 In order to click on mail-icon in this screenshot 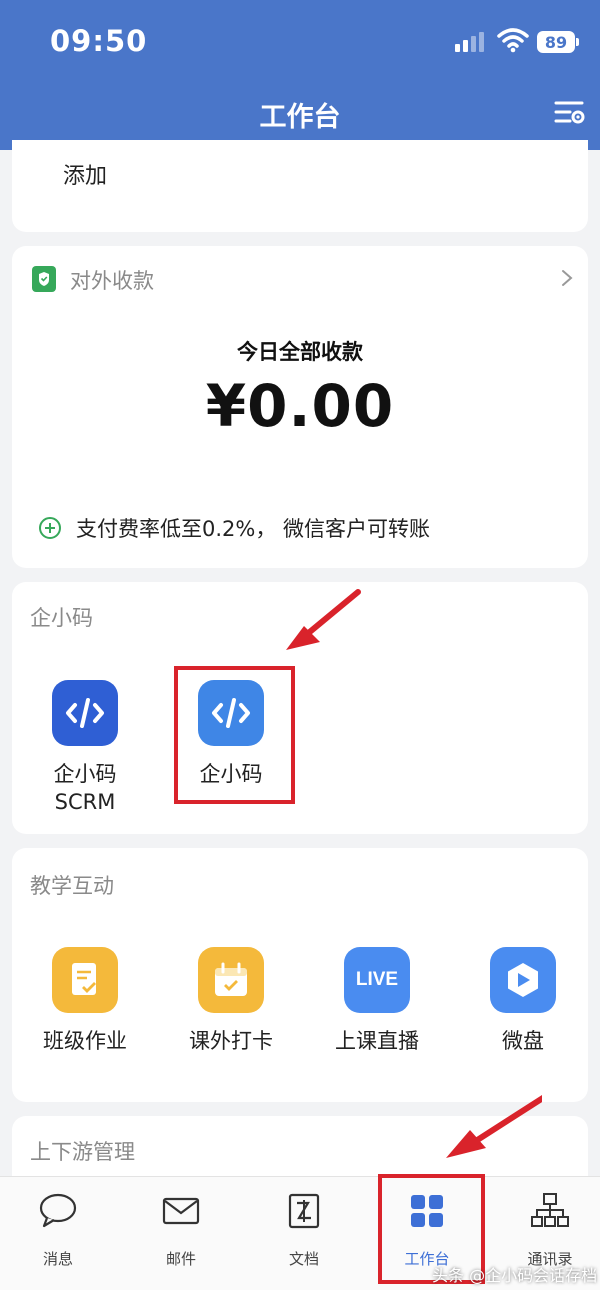, I will do `click(181, 1211)`.